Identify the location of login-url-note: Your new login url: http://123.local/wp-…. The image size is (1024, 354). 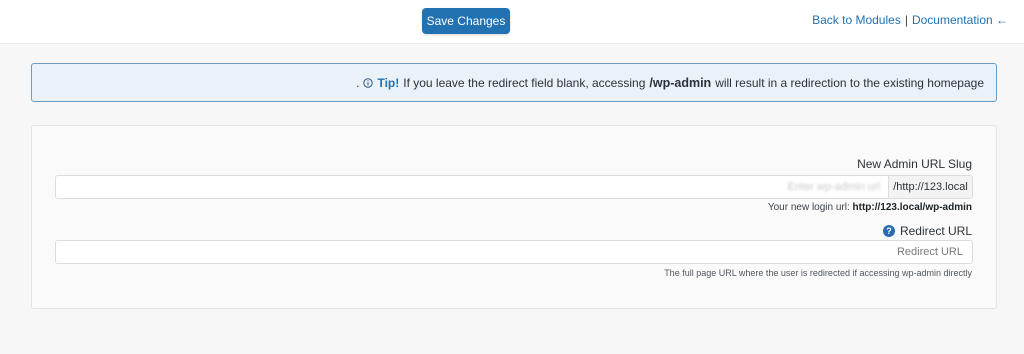
(870, 207).